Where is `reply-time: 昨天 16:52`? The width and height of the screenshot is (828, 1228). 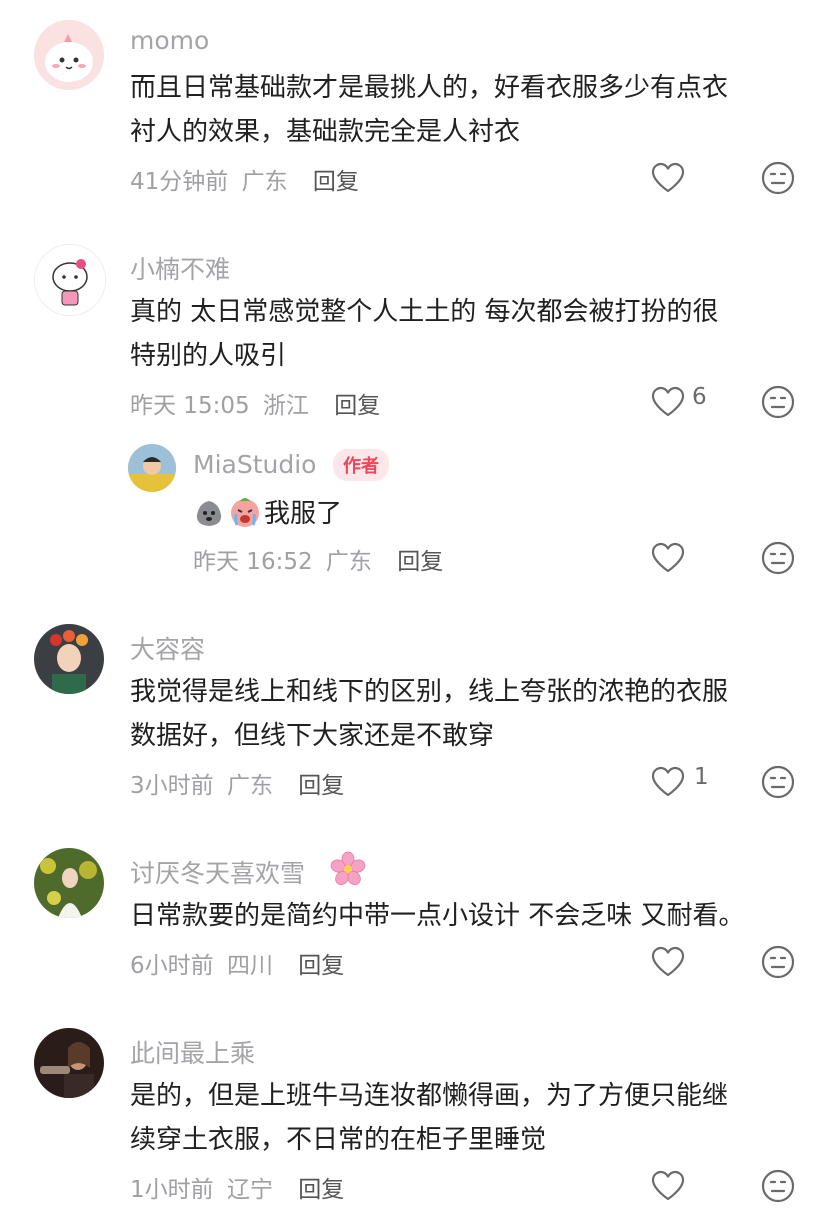 reply-time: 昨天 16:52 is located at coordinates (253, 562).